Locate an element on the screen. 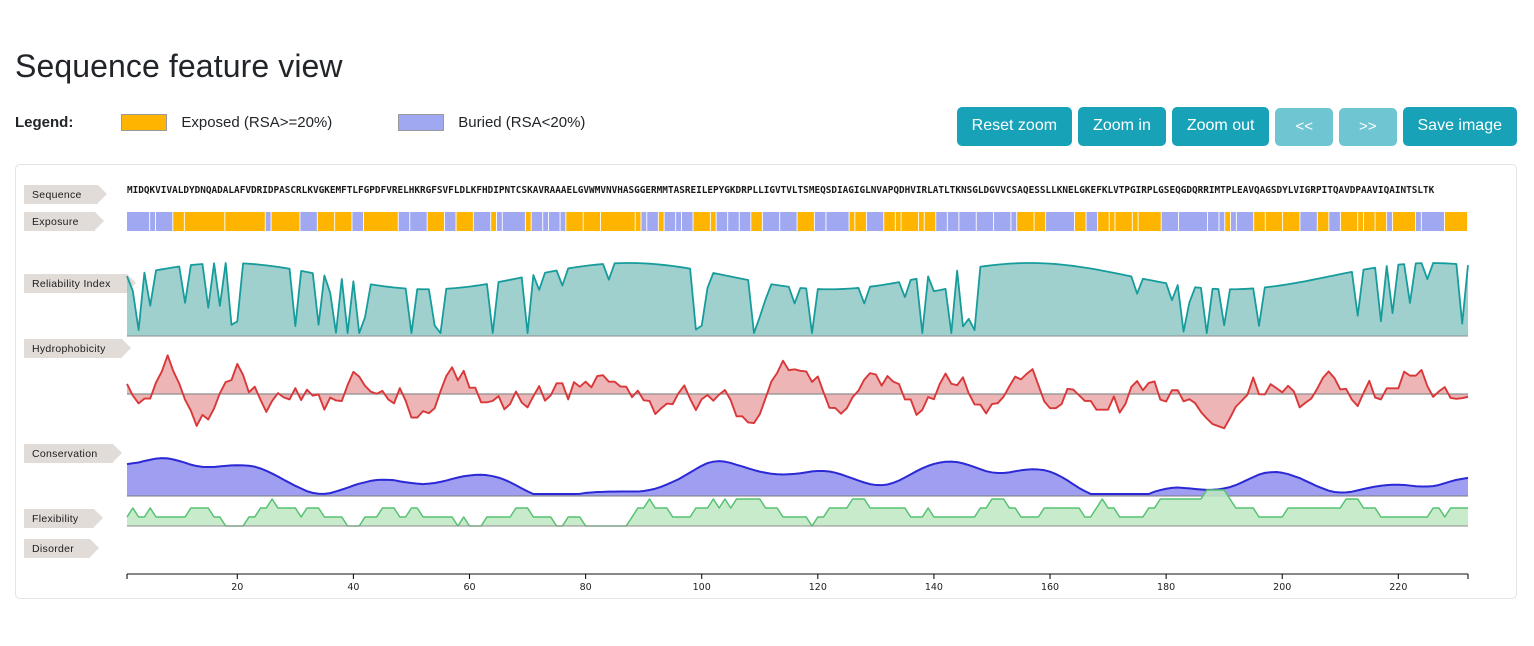 The height and width of the screenshot is (646, 1534). x-axis-tick-label: 20 is located at coordinates (237, 587).